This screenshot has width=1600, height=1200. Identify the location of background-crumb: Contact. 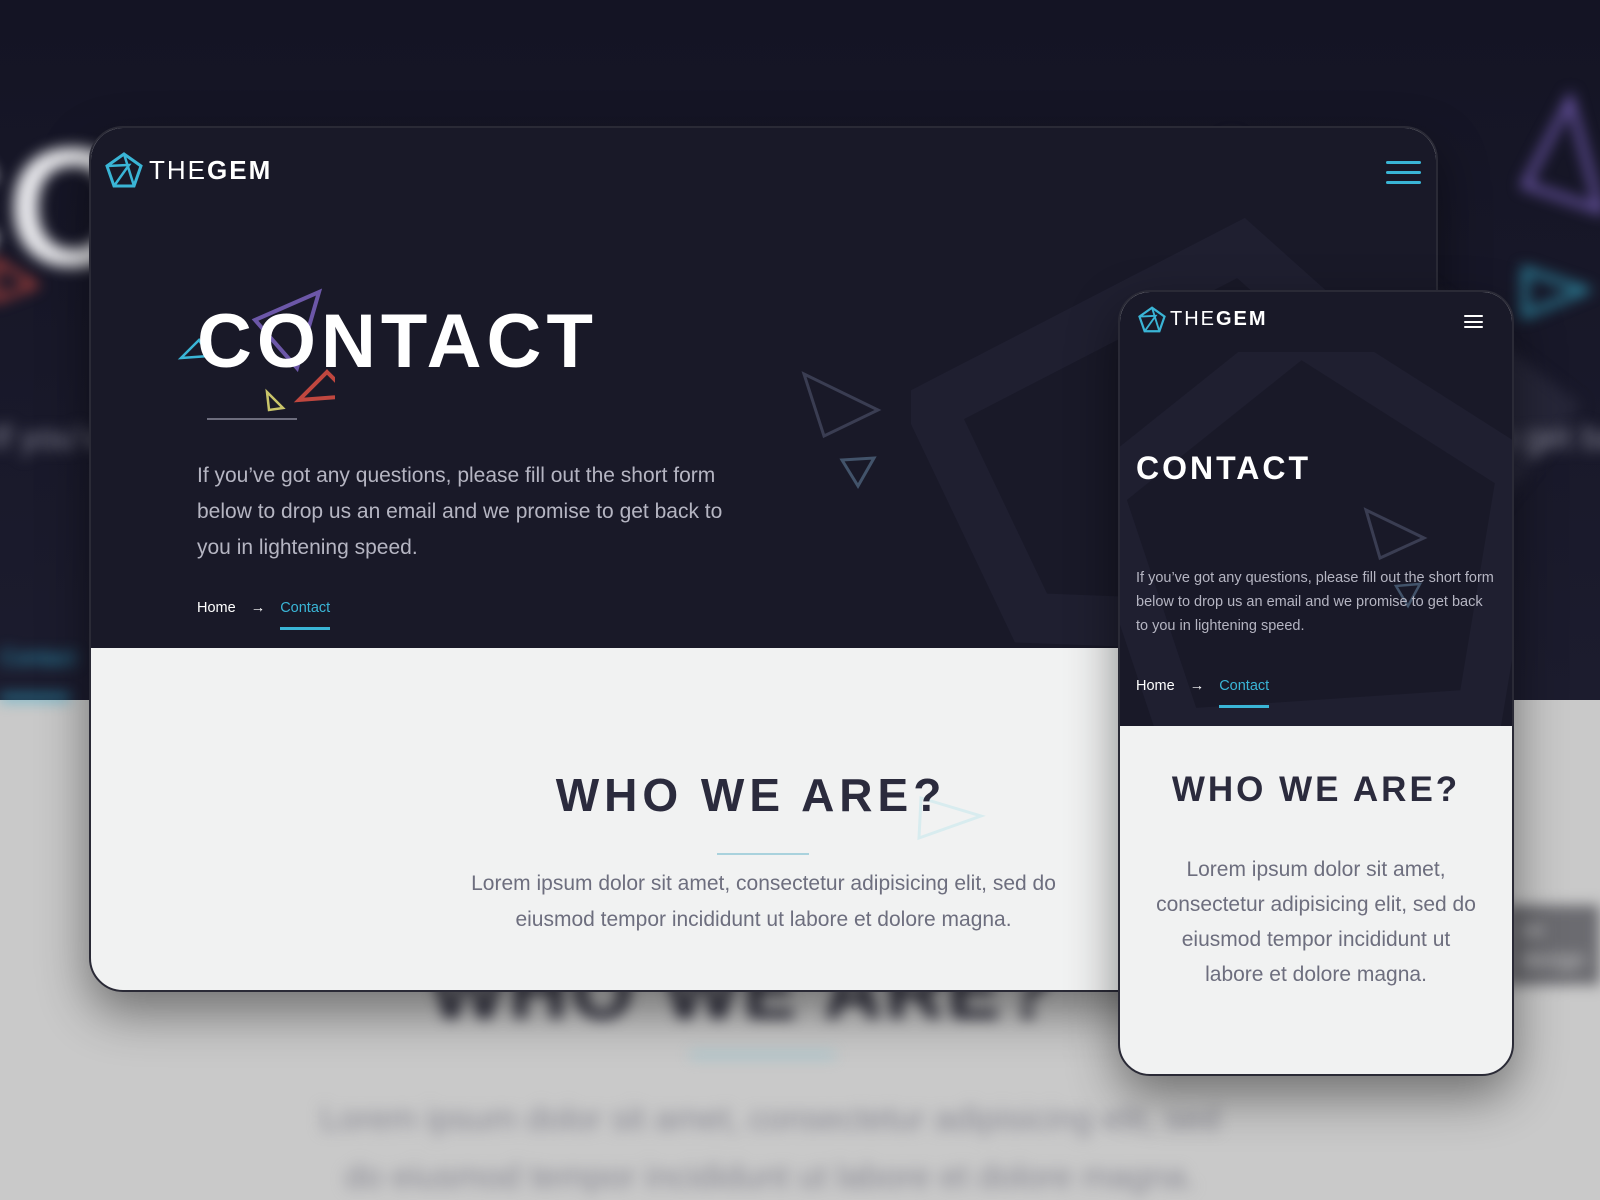
(38, 657).